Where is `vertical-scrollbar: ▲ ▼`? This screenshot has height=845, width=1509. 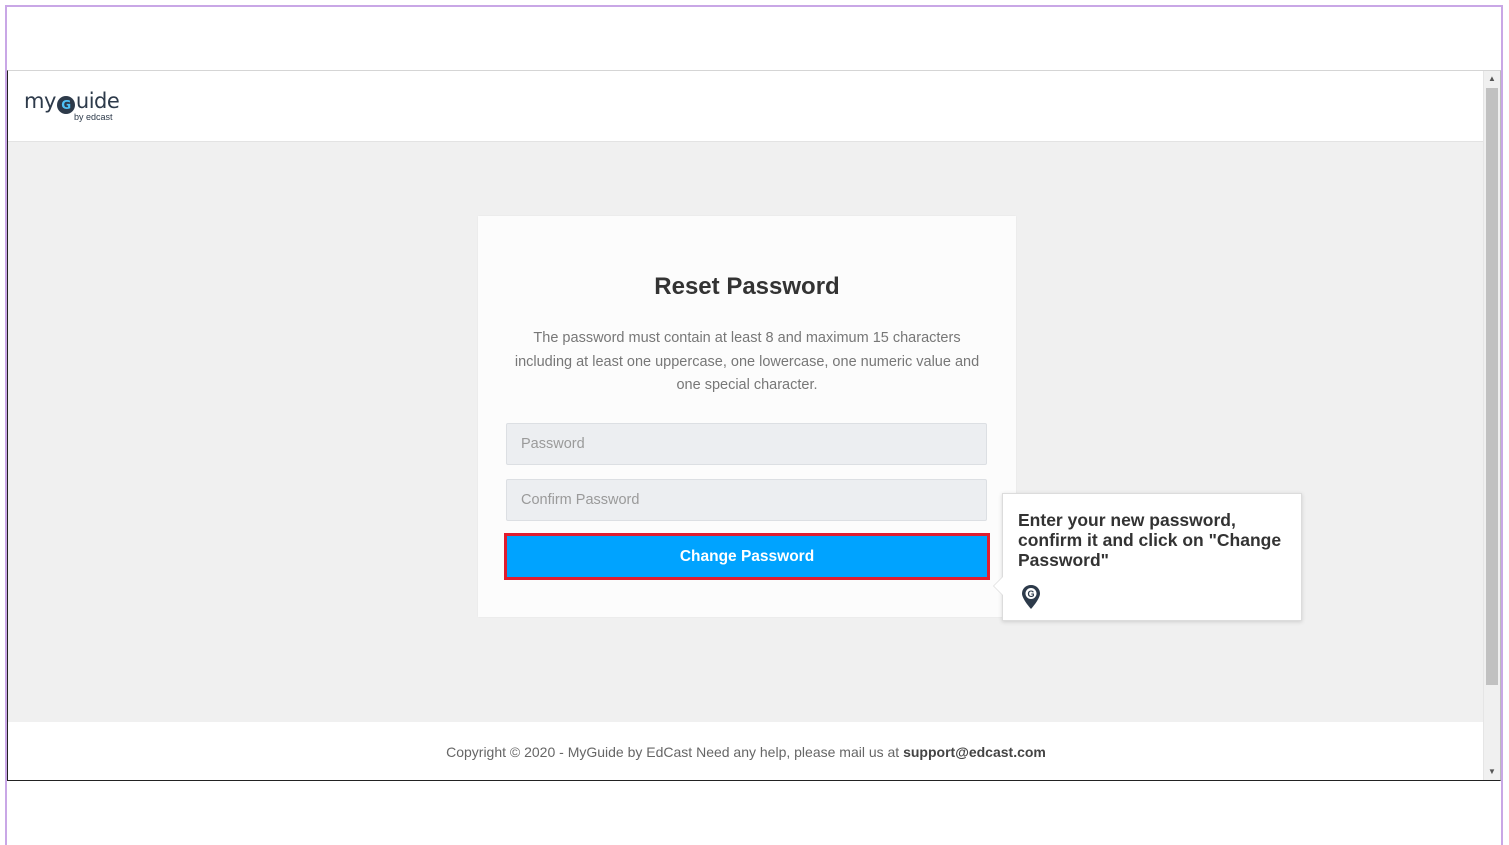 vertical-scrollbar: ▲ ▼ is located at coordinates (1491, 425).